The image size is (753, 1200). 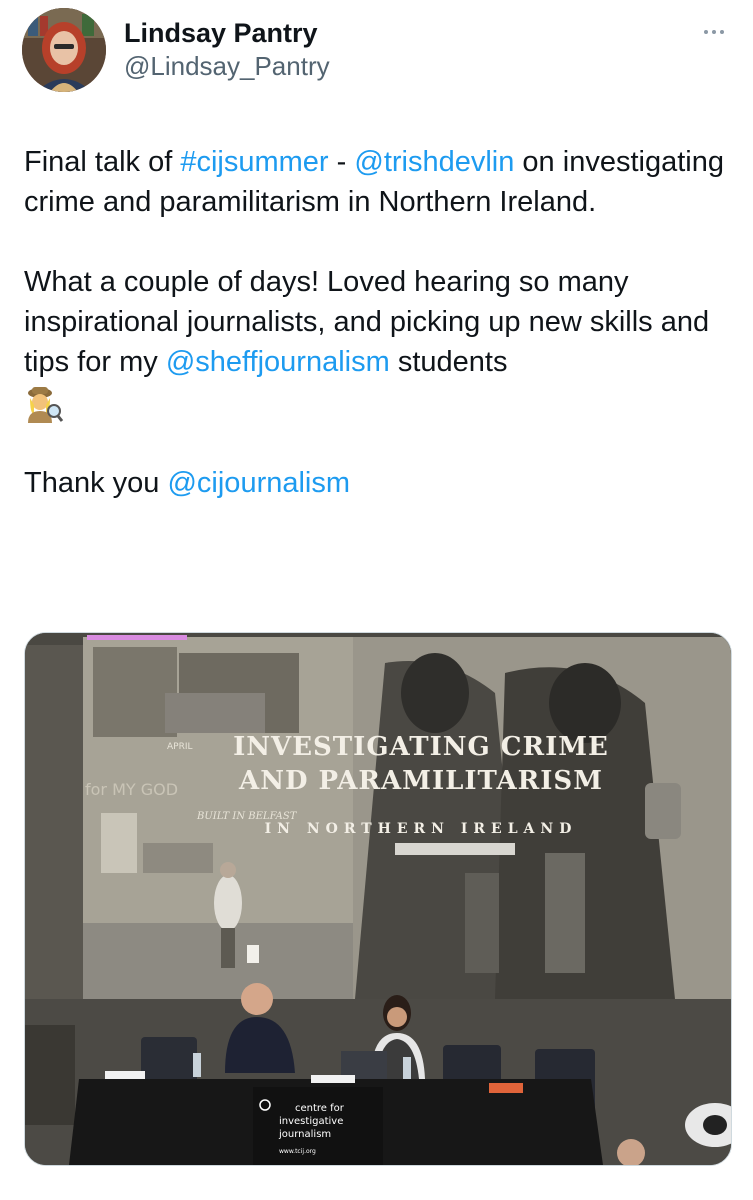 I want to click on banner-line-1: centre for, so click(x=320, y=1108).